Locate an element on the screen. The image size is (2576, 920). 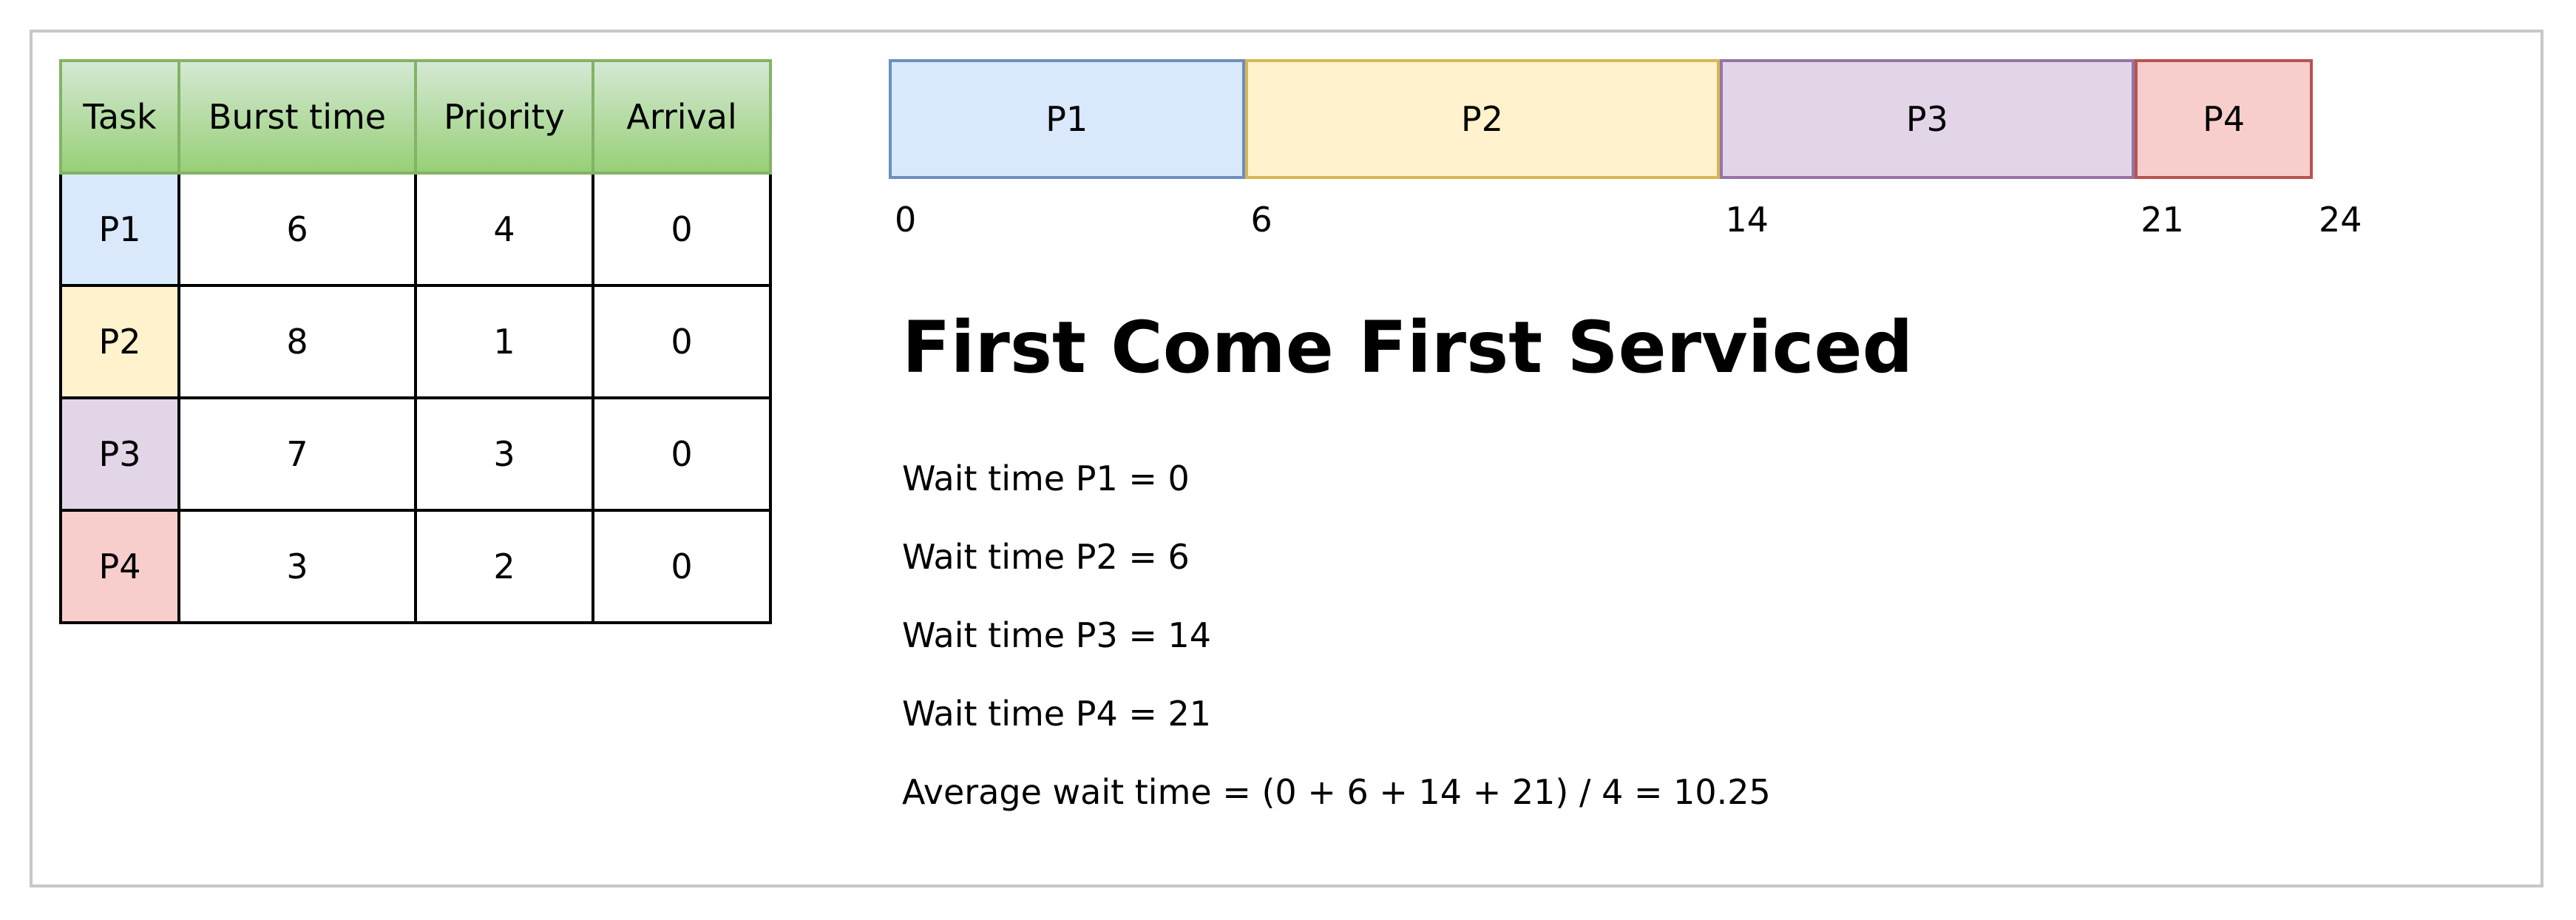
task-cell-p3: P3 is located at coordinates (119, 454).